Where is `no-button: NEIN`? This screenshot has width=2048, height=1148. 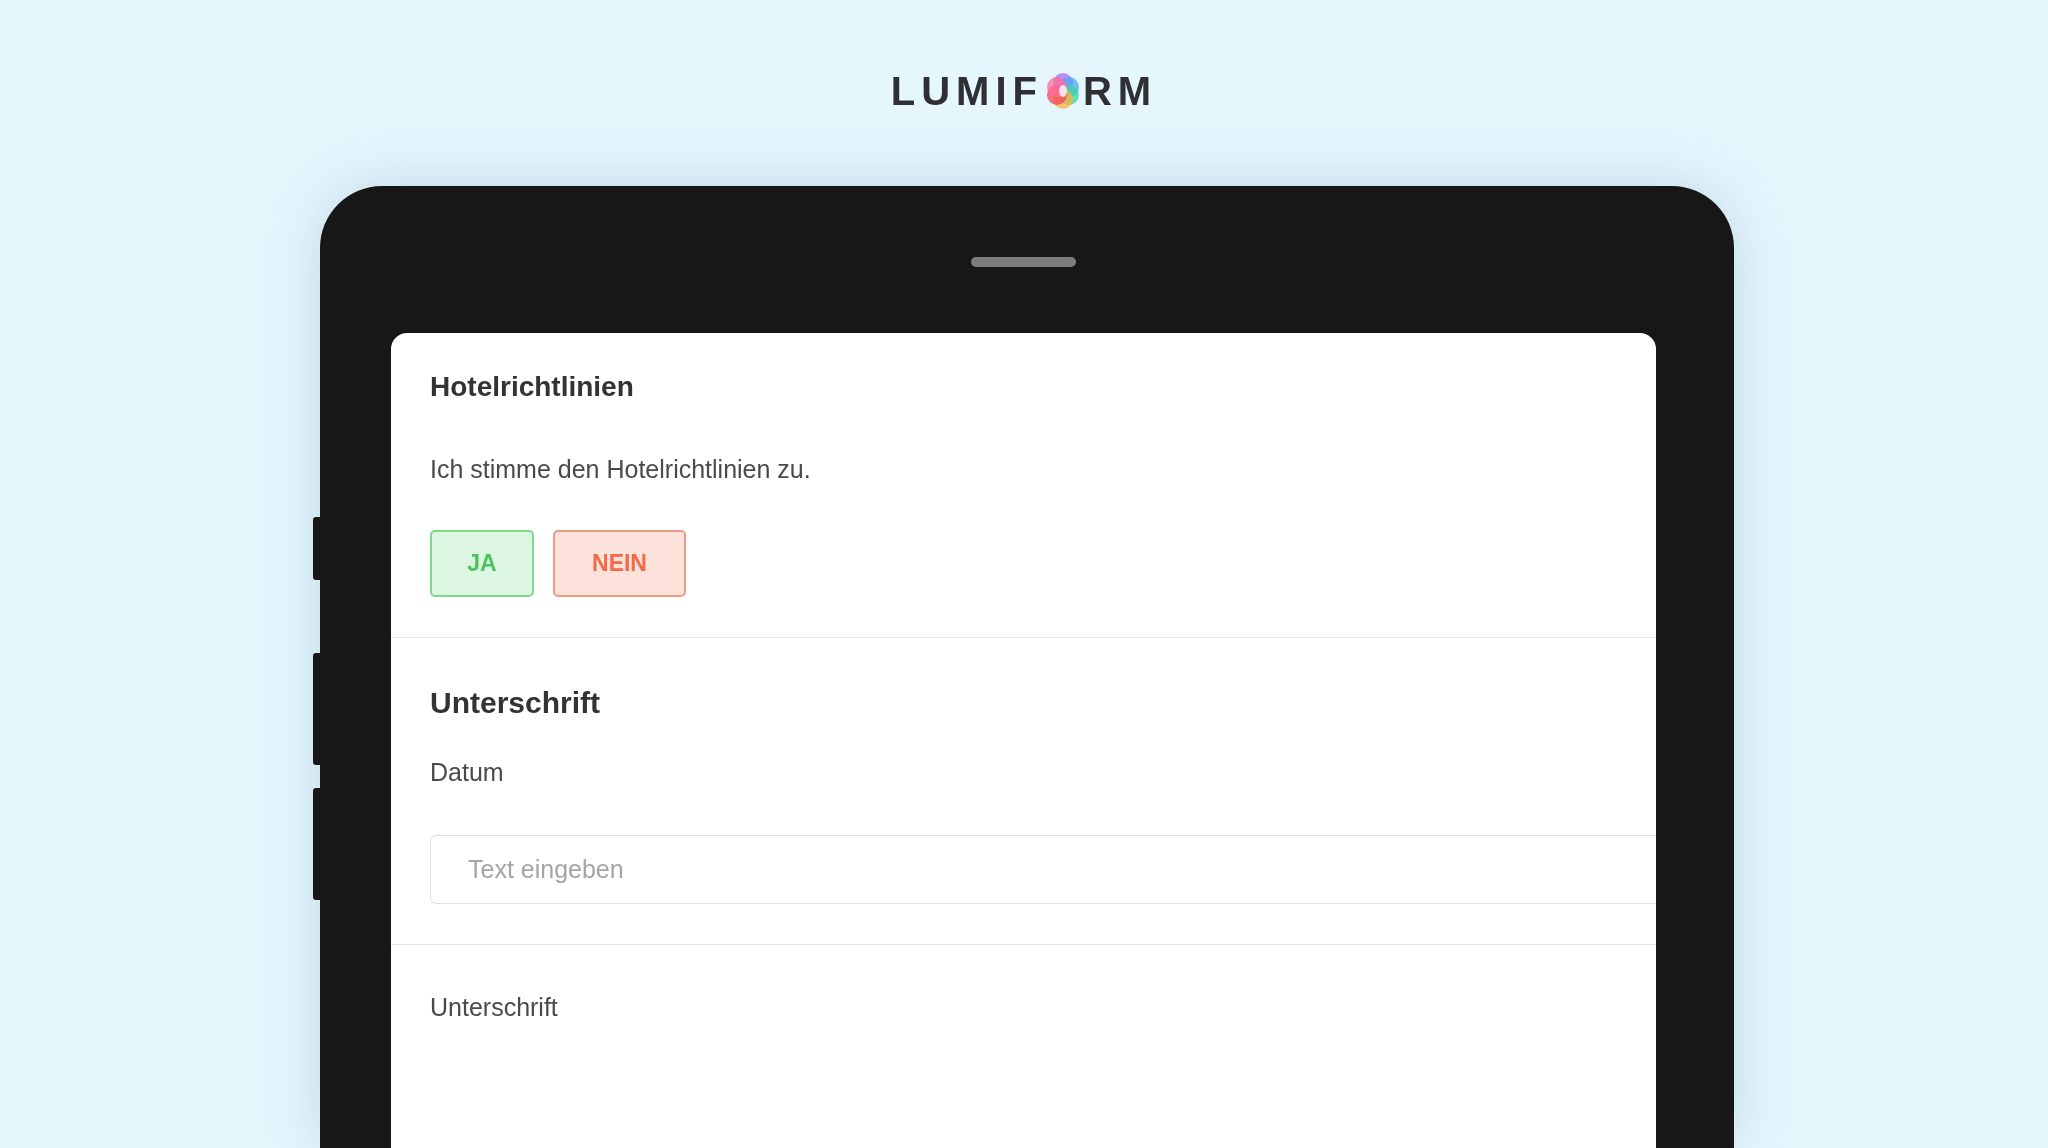
no-button: NEIN is located at coordinates (619, 563).